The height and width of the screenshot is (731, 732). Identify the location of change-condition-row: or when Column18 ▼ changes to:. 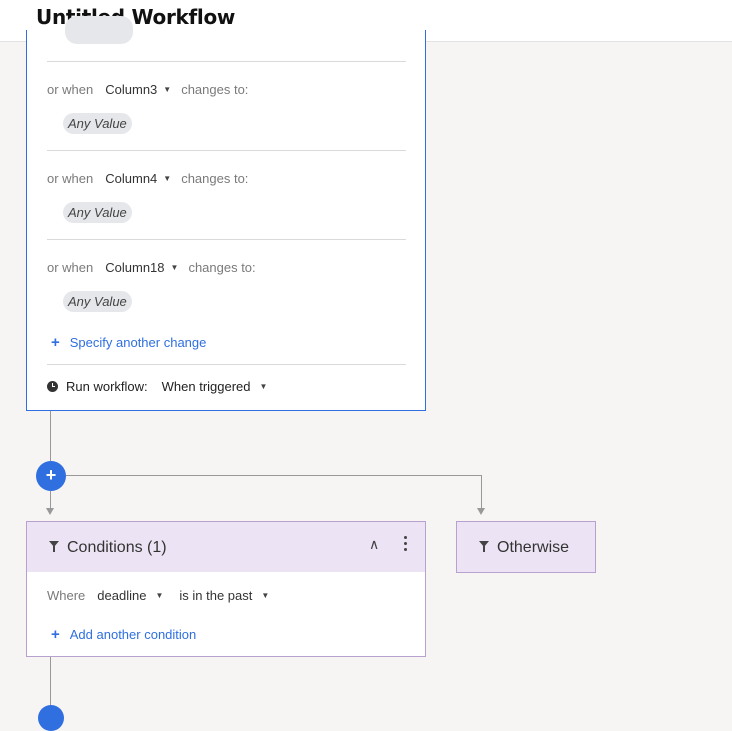
(151, 267).